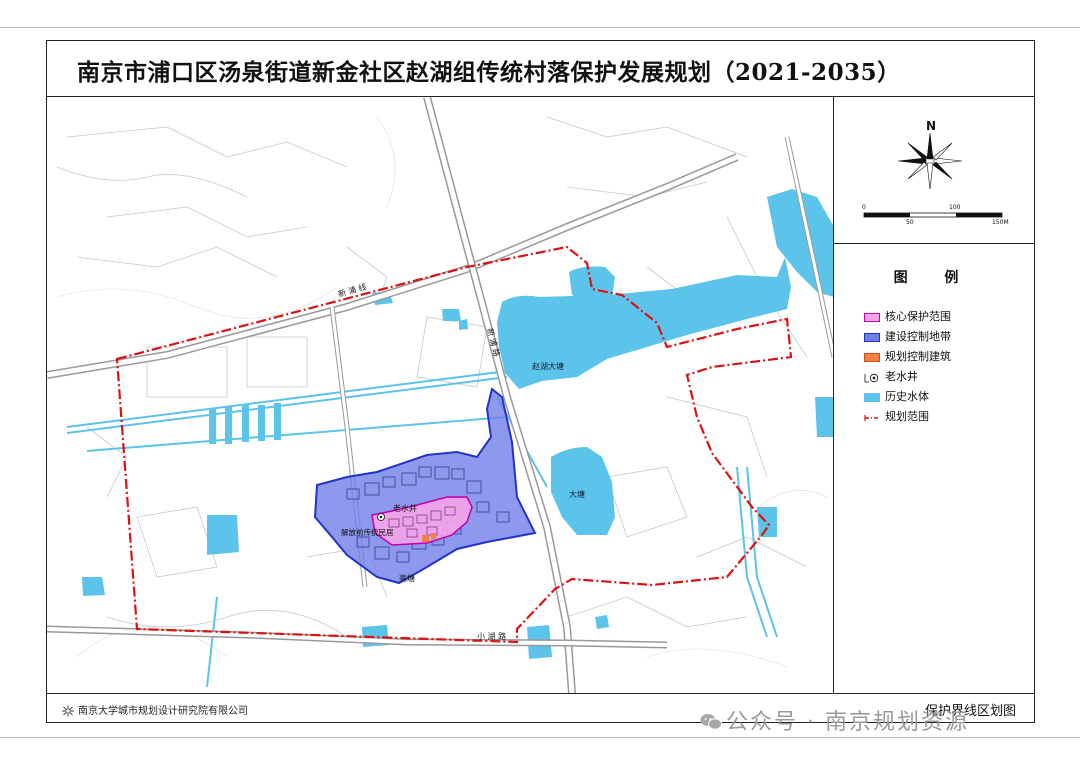  I want to click on water-label-datang: 大塘, so click(577, 494).